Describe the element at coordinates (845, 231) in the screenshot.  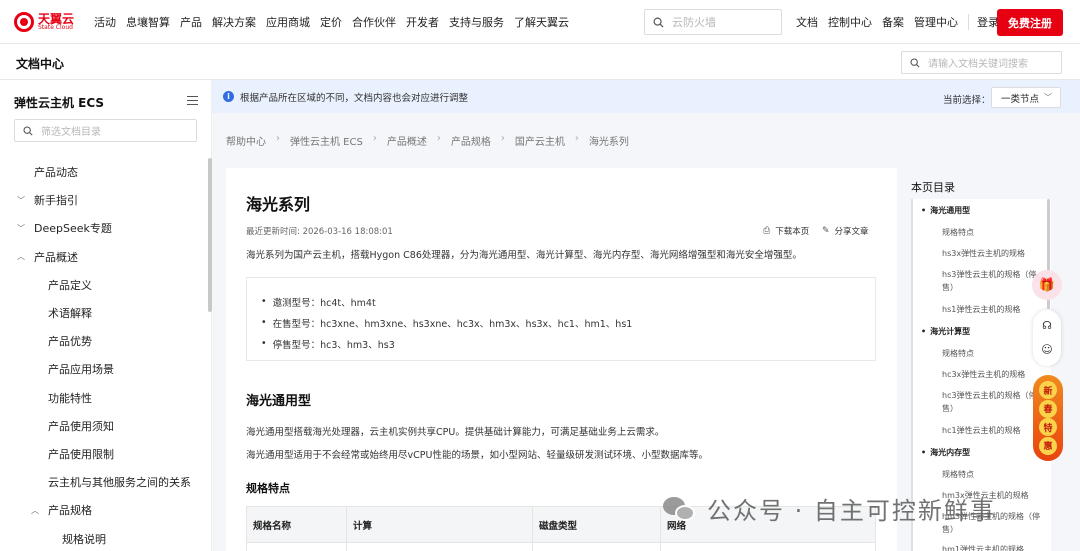
I see `share-article-button: ✎ 分享文章` at that location.